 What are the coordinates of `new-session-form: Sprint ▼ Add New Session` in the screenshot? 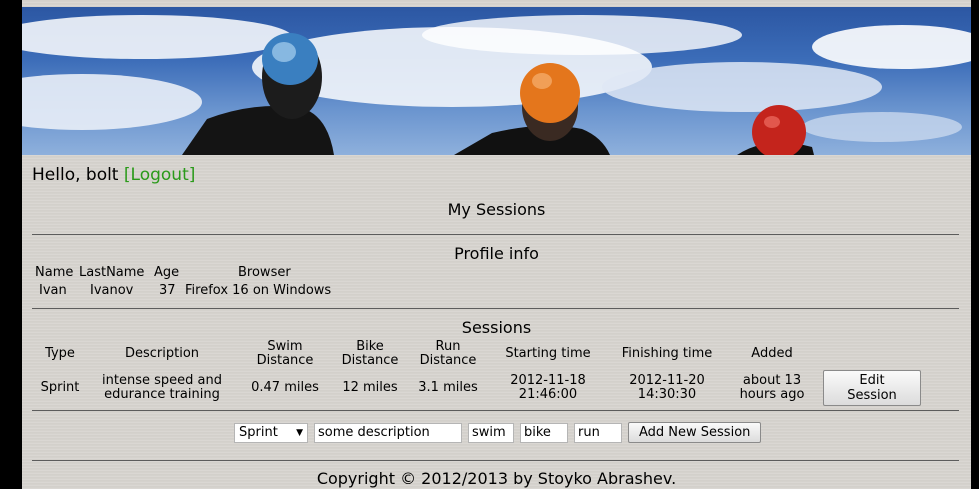 It's located at (498, 432).